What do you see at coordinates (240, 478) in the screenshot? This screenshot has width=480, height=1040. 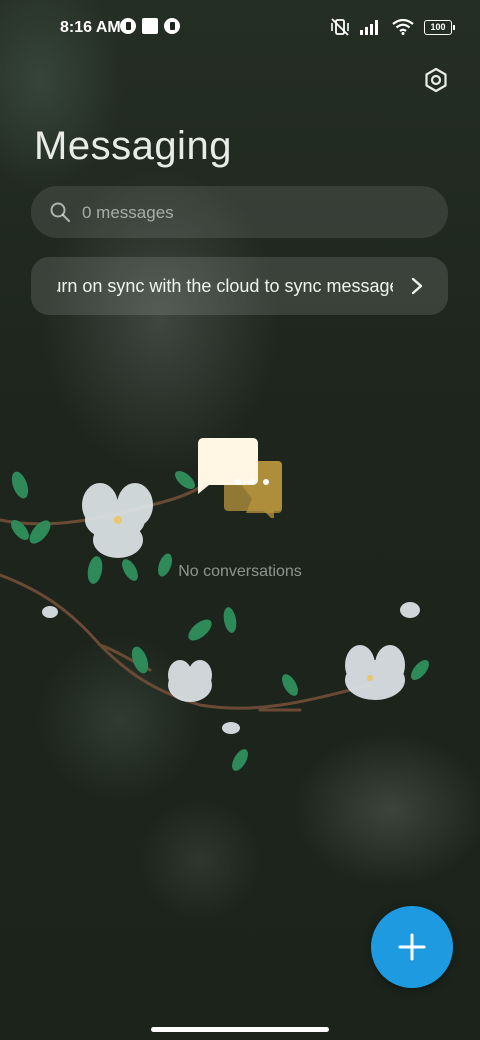 I see `chat-bubbles-icon` at bounding box center [240, 478].